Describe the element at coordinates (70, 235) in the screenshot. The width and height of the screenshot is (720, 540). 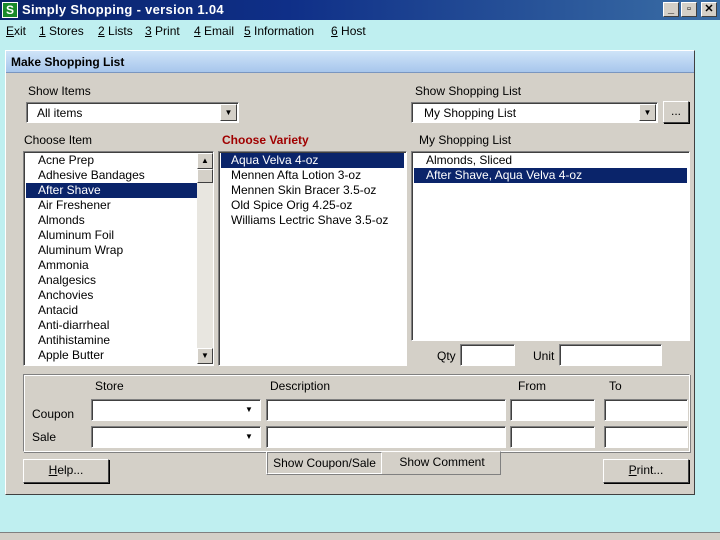
I see `list-item: Aluminum Foil` at that location.